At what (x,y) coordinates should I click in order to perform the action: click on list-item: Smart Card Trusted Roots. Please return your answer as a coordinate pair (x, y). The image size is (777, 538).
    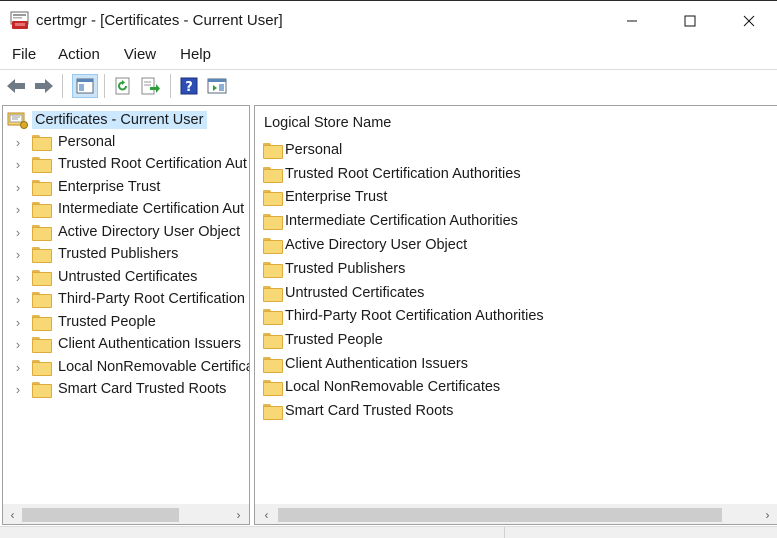
    Looking at the image, I should click on (358, 411).